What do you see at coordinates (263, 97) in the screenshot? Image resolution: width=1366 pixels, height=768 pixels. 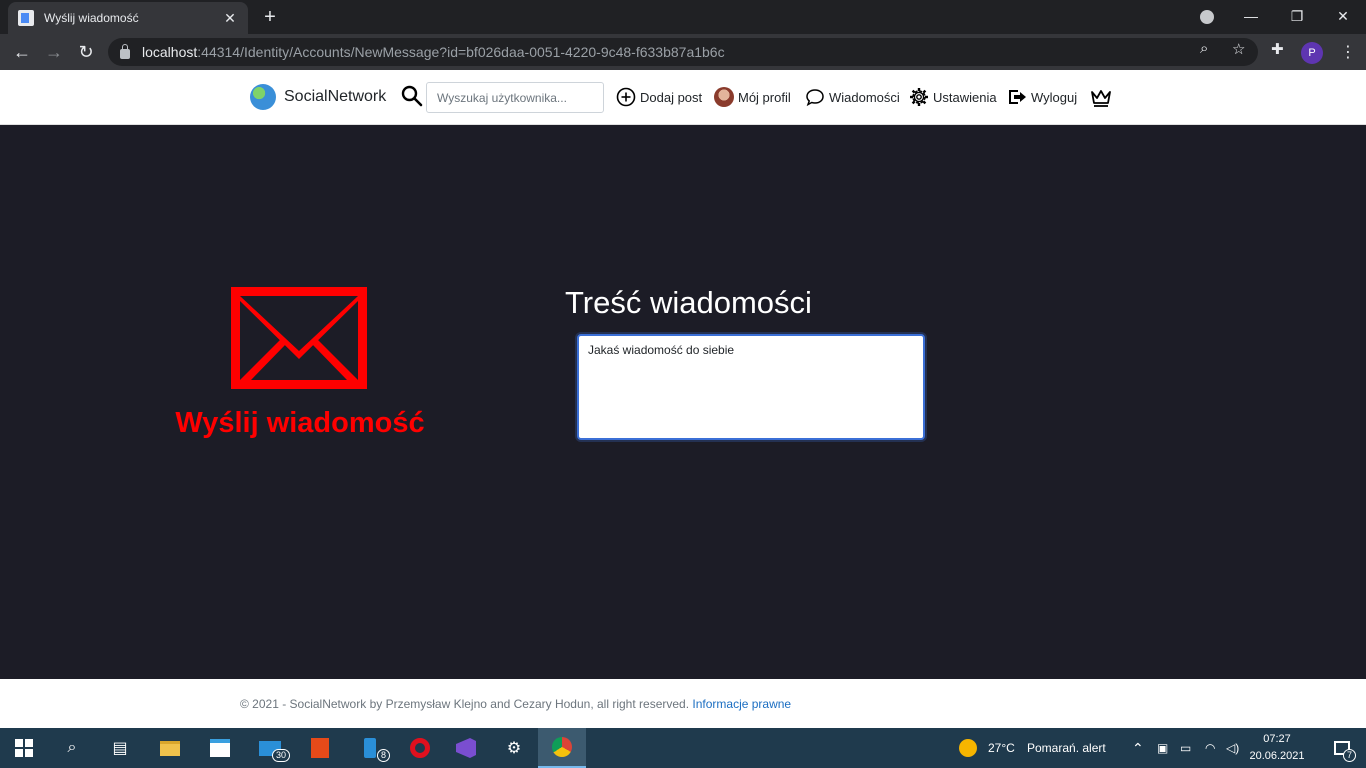 I see `globe-logo-icon` at bounding box center [263, 97].